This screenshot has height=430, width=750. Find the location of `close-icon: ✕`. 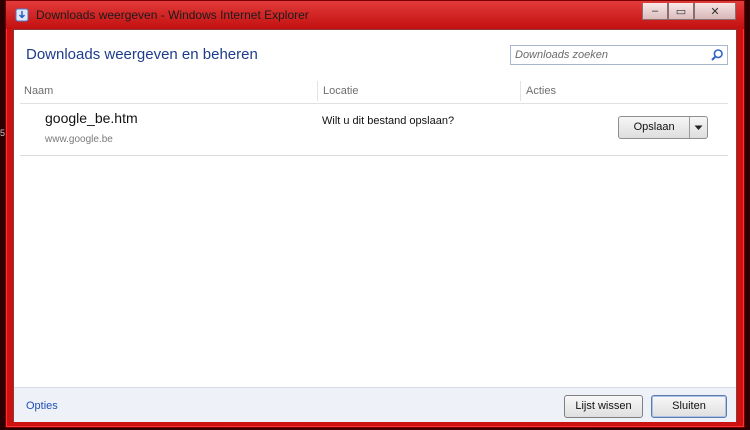

close-icon: ✕ is located at coordinates (715, 11).